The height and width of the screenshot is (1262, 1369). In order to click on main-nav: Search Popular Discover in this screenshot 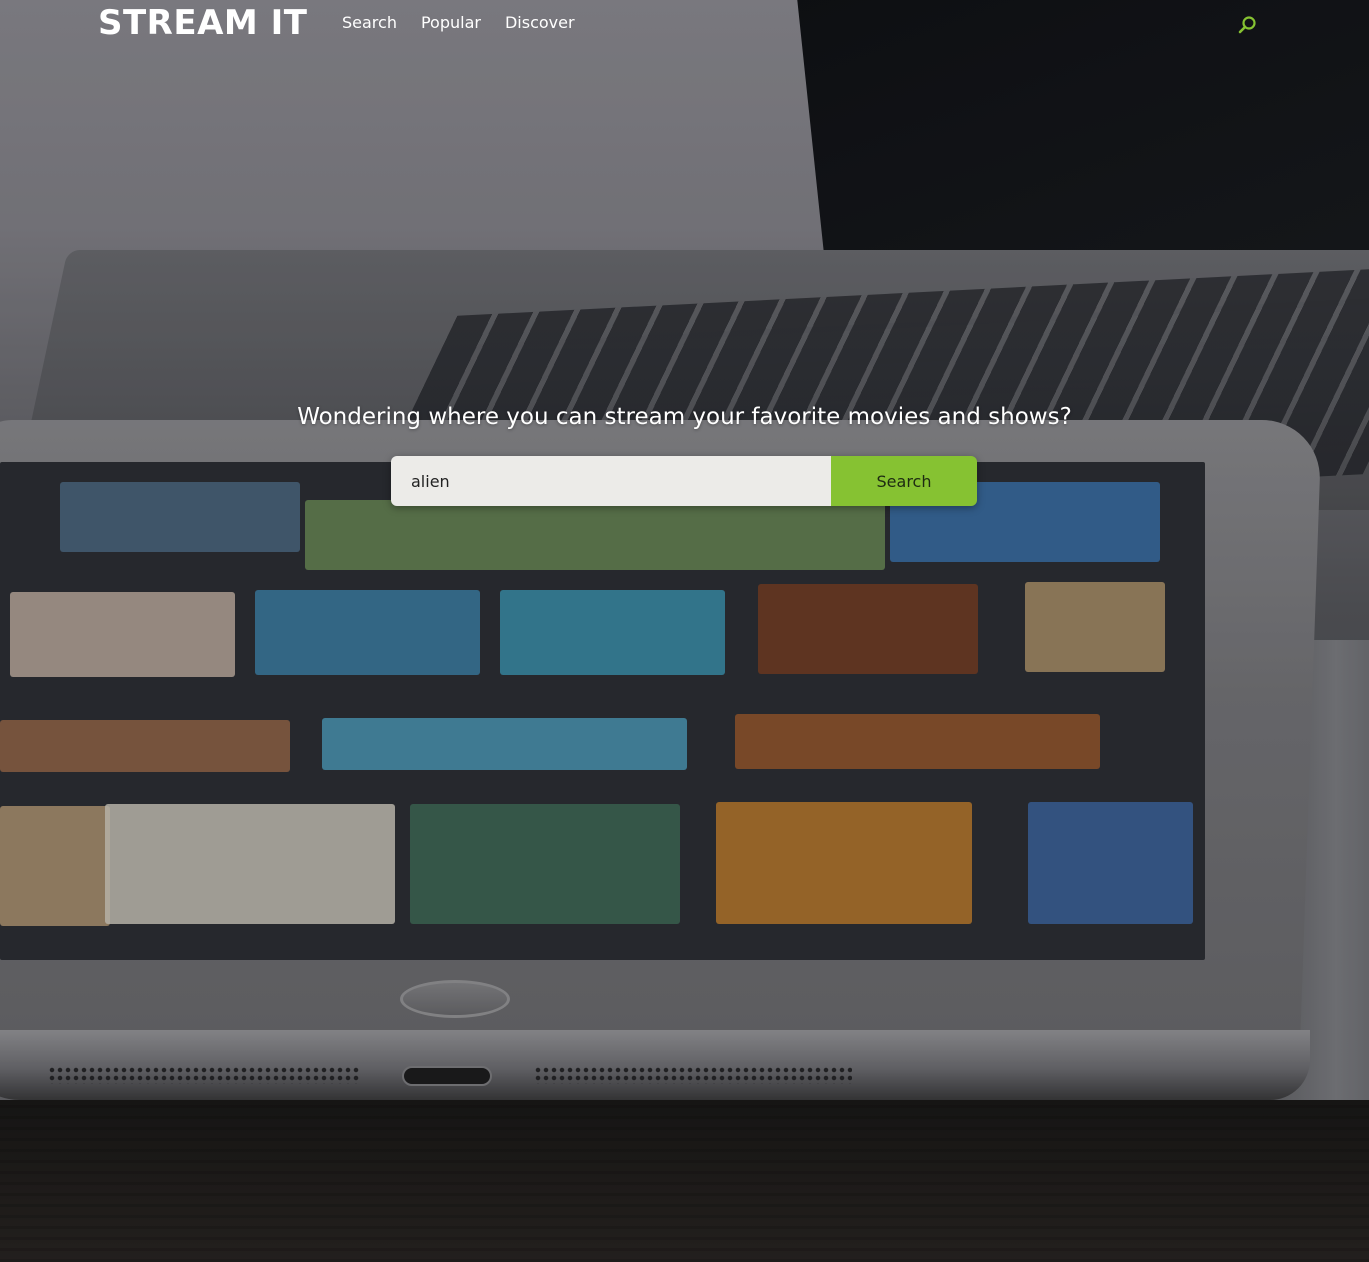, I will do `click(458, 23)`.